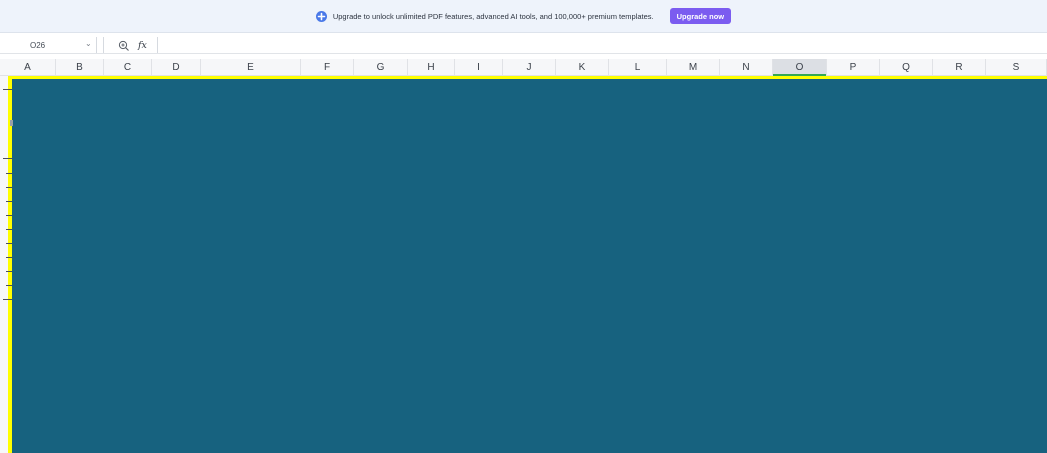 The height and width of the screenshot is (453, 1047). What do you see at coordinates (800, 67) in the screenshot?
I see `column-header-o: O` at bounding box center [800, 67].